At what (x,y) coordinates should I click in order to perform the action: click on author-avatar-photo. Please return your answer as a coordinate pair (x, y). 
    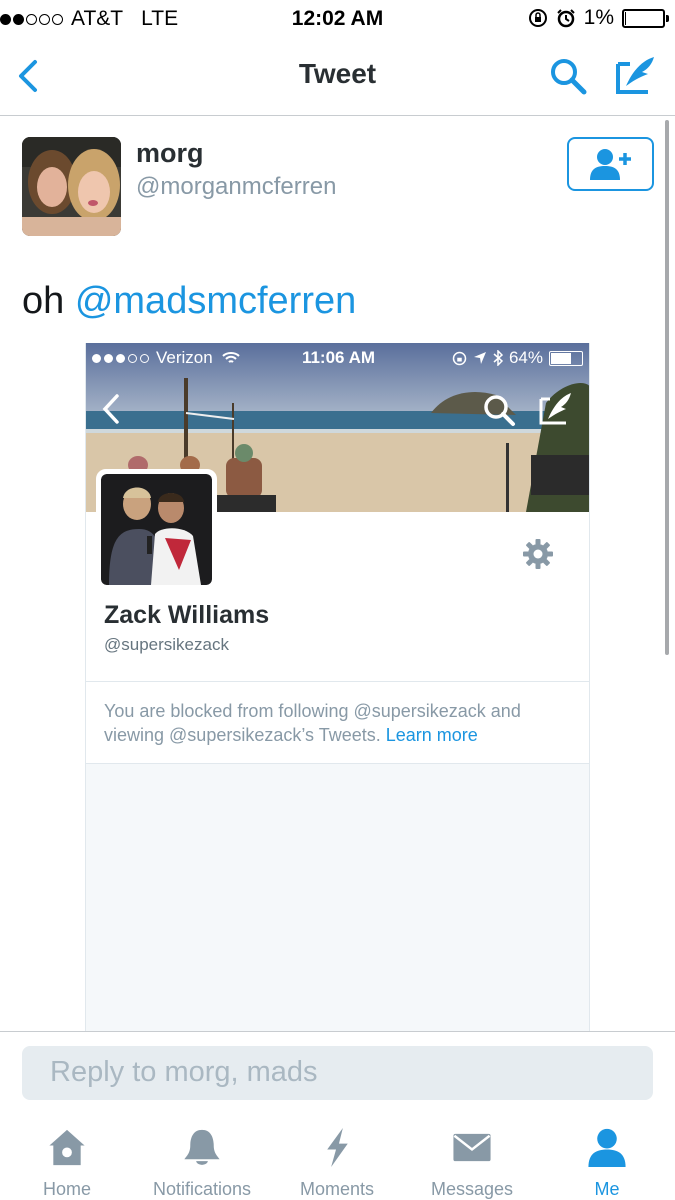
    Looking at the image, I should click on (71, 186).